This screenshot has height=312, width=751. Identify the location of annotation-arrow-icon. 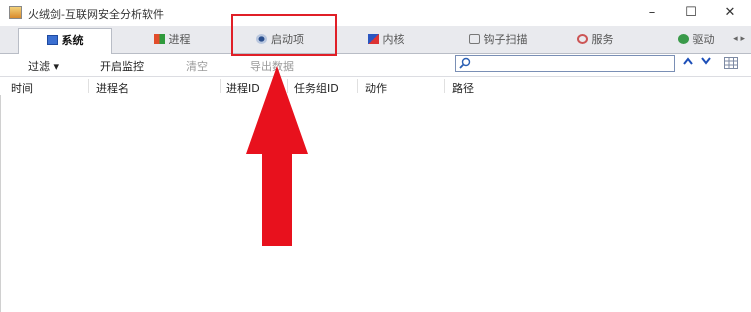
(277, 156).